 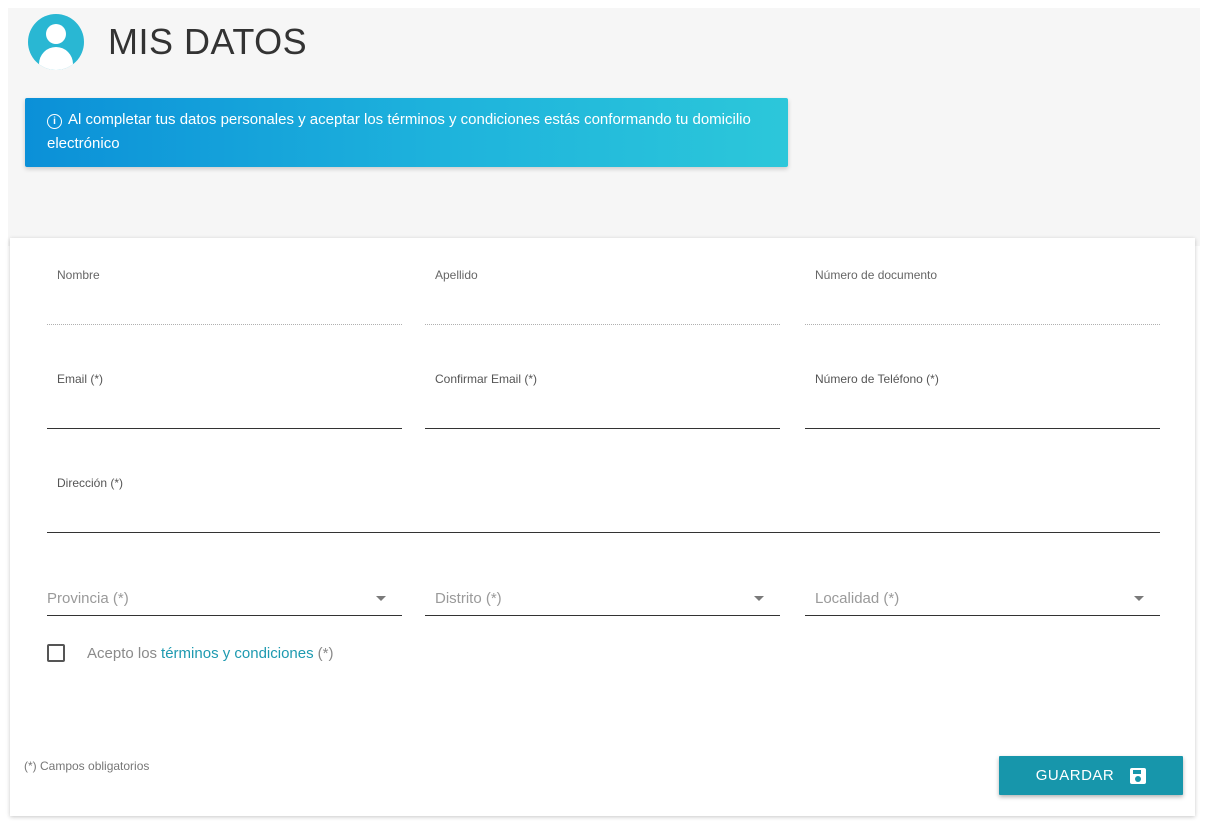 I want to click on localidad-underline, so click(x=982, y=615).